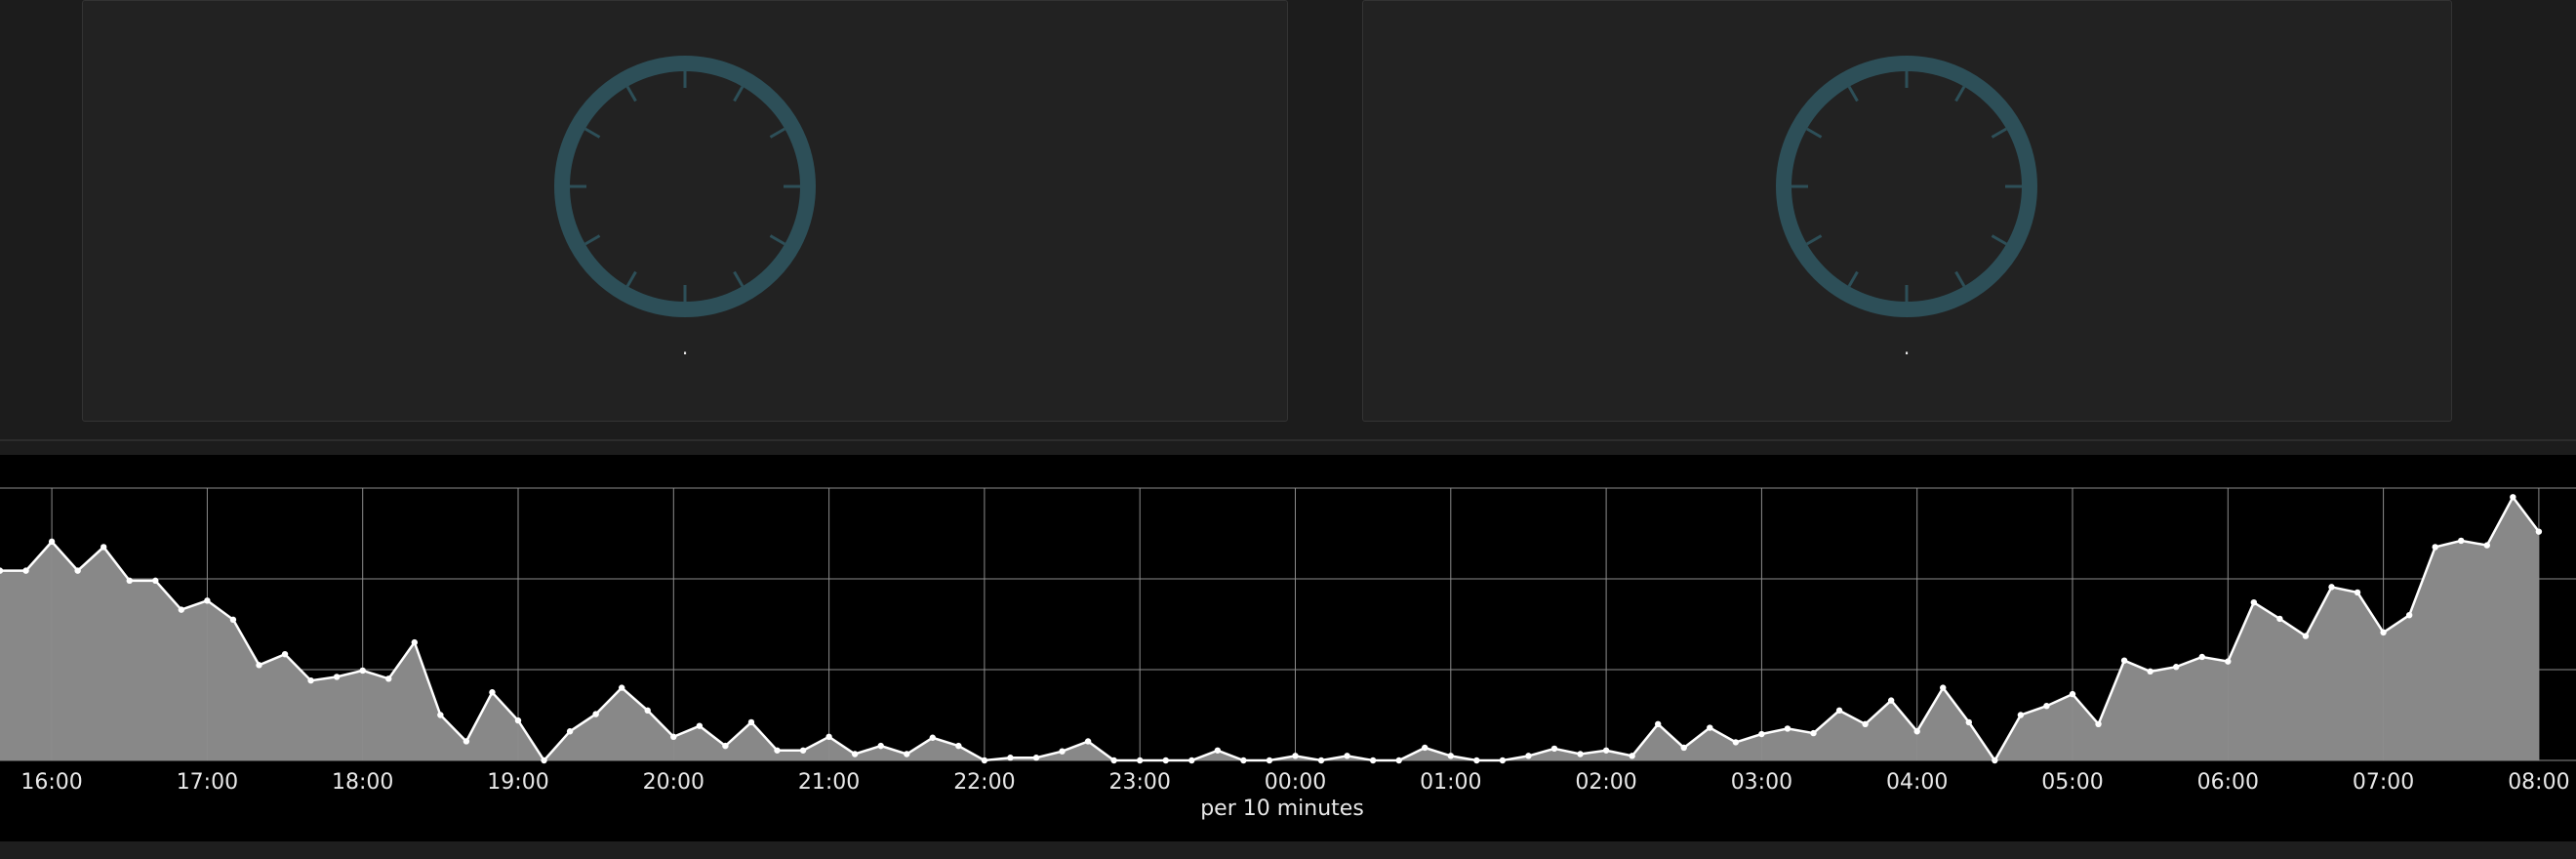  I want to click on bottom-bar, so click(1288, 850).